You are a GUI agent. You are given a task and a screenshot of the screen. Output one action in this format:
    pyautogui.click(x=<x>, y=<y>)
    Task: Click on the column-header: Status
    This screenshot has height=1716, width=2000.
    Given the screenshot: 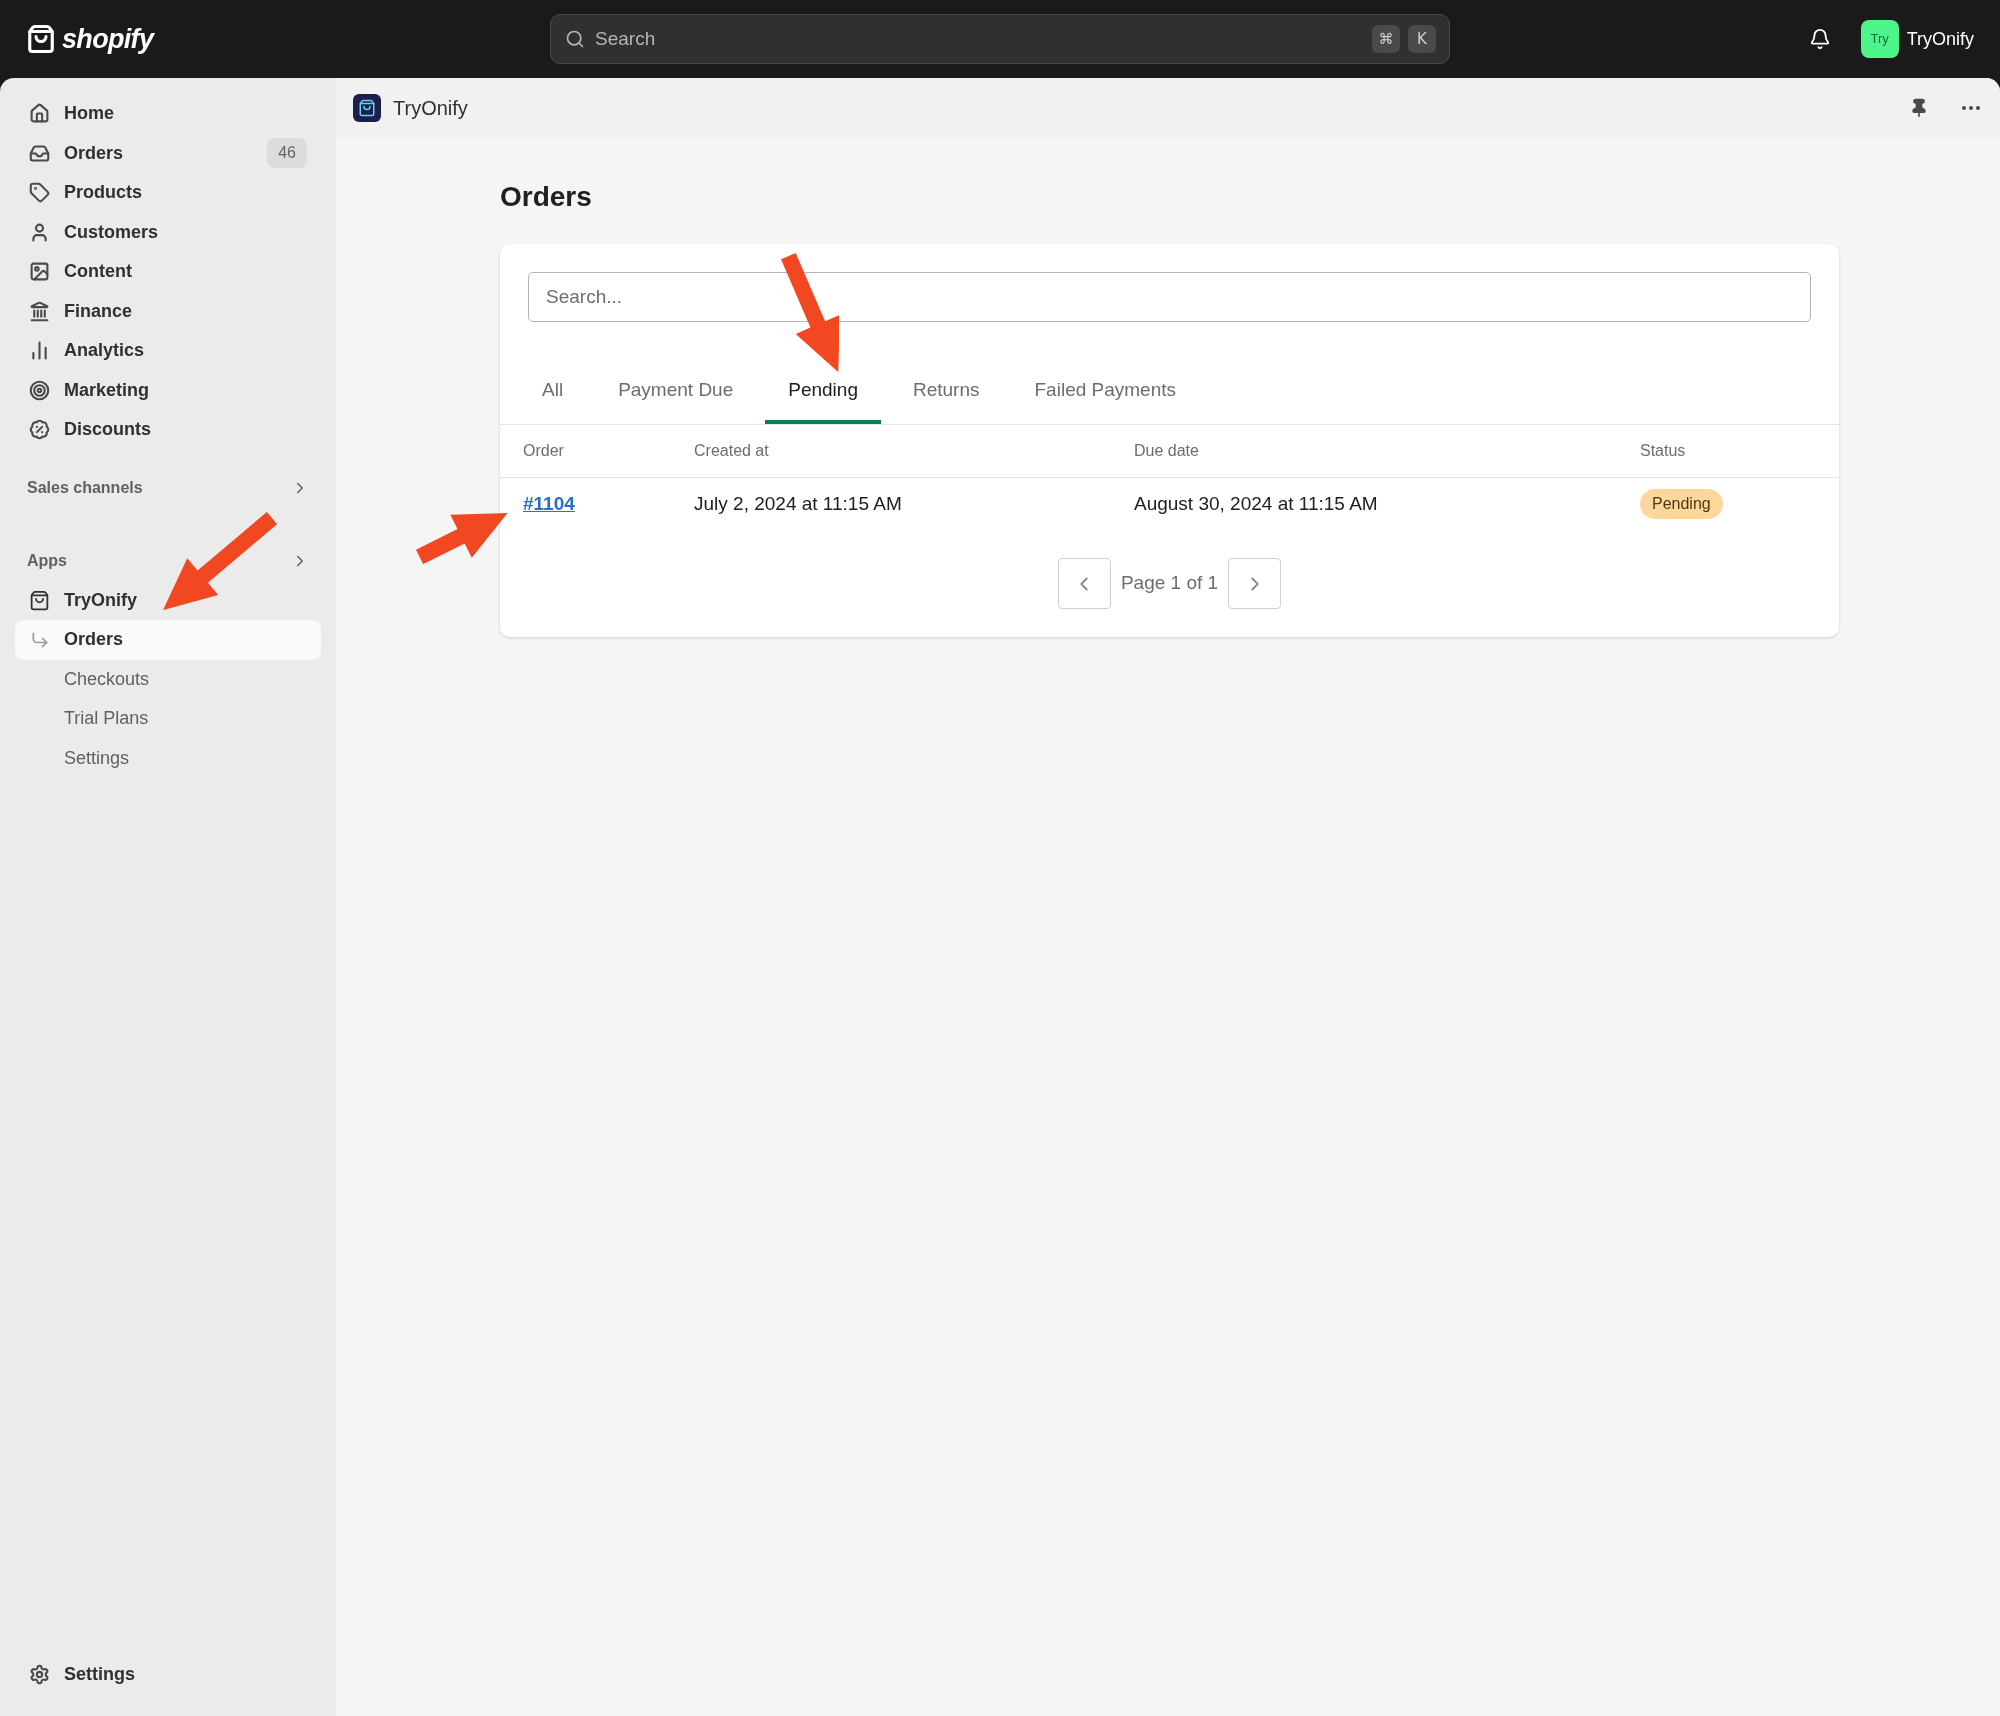 What is the action you would take?
    pyautogui.click(x=1663, y=451)
    